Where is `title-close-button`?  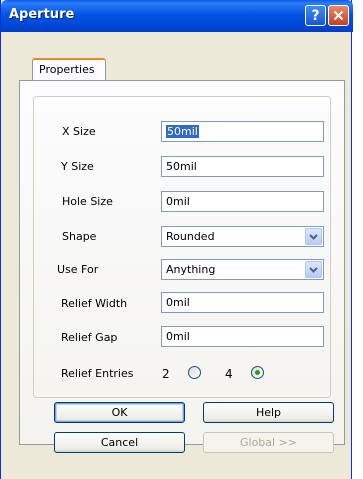
title-close-button is located at coordinates (338, 15).